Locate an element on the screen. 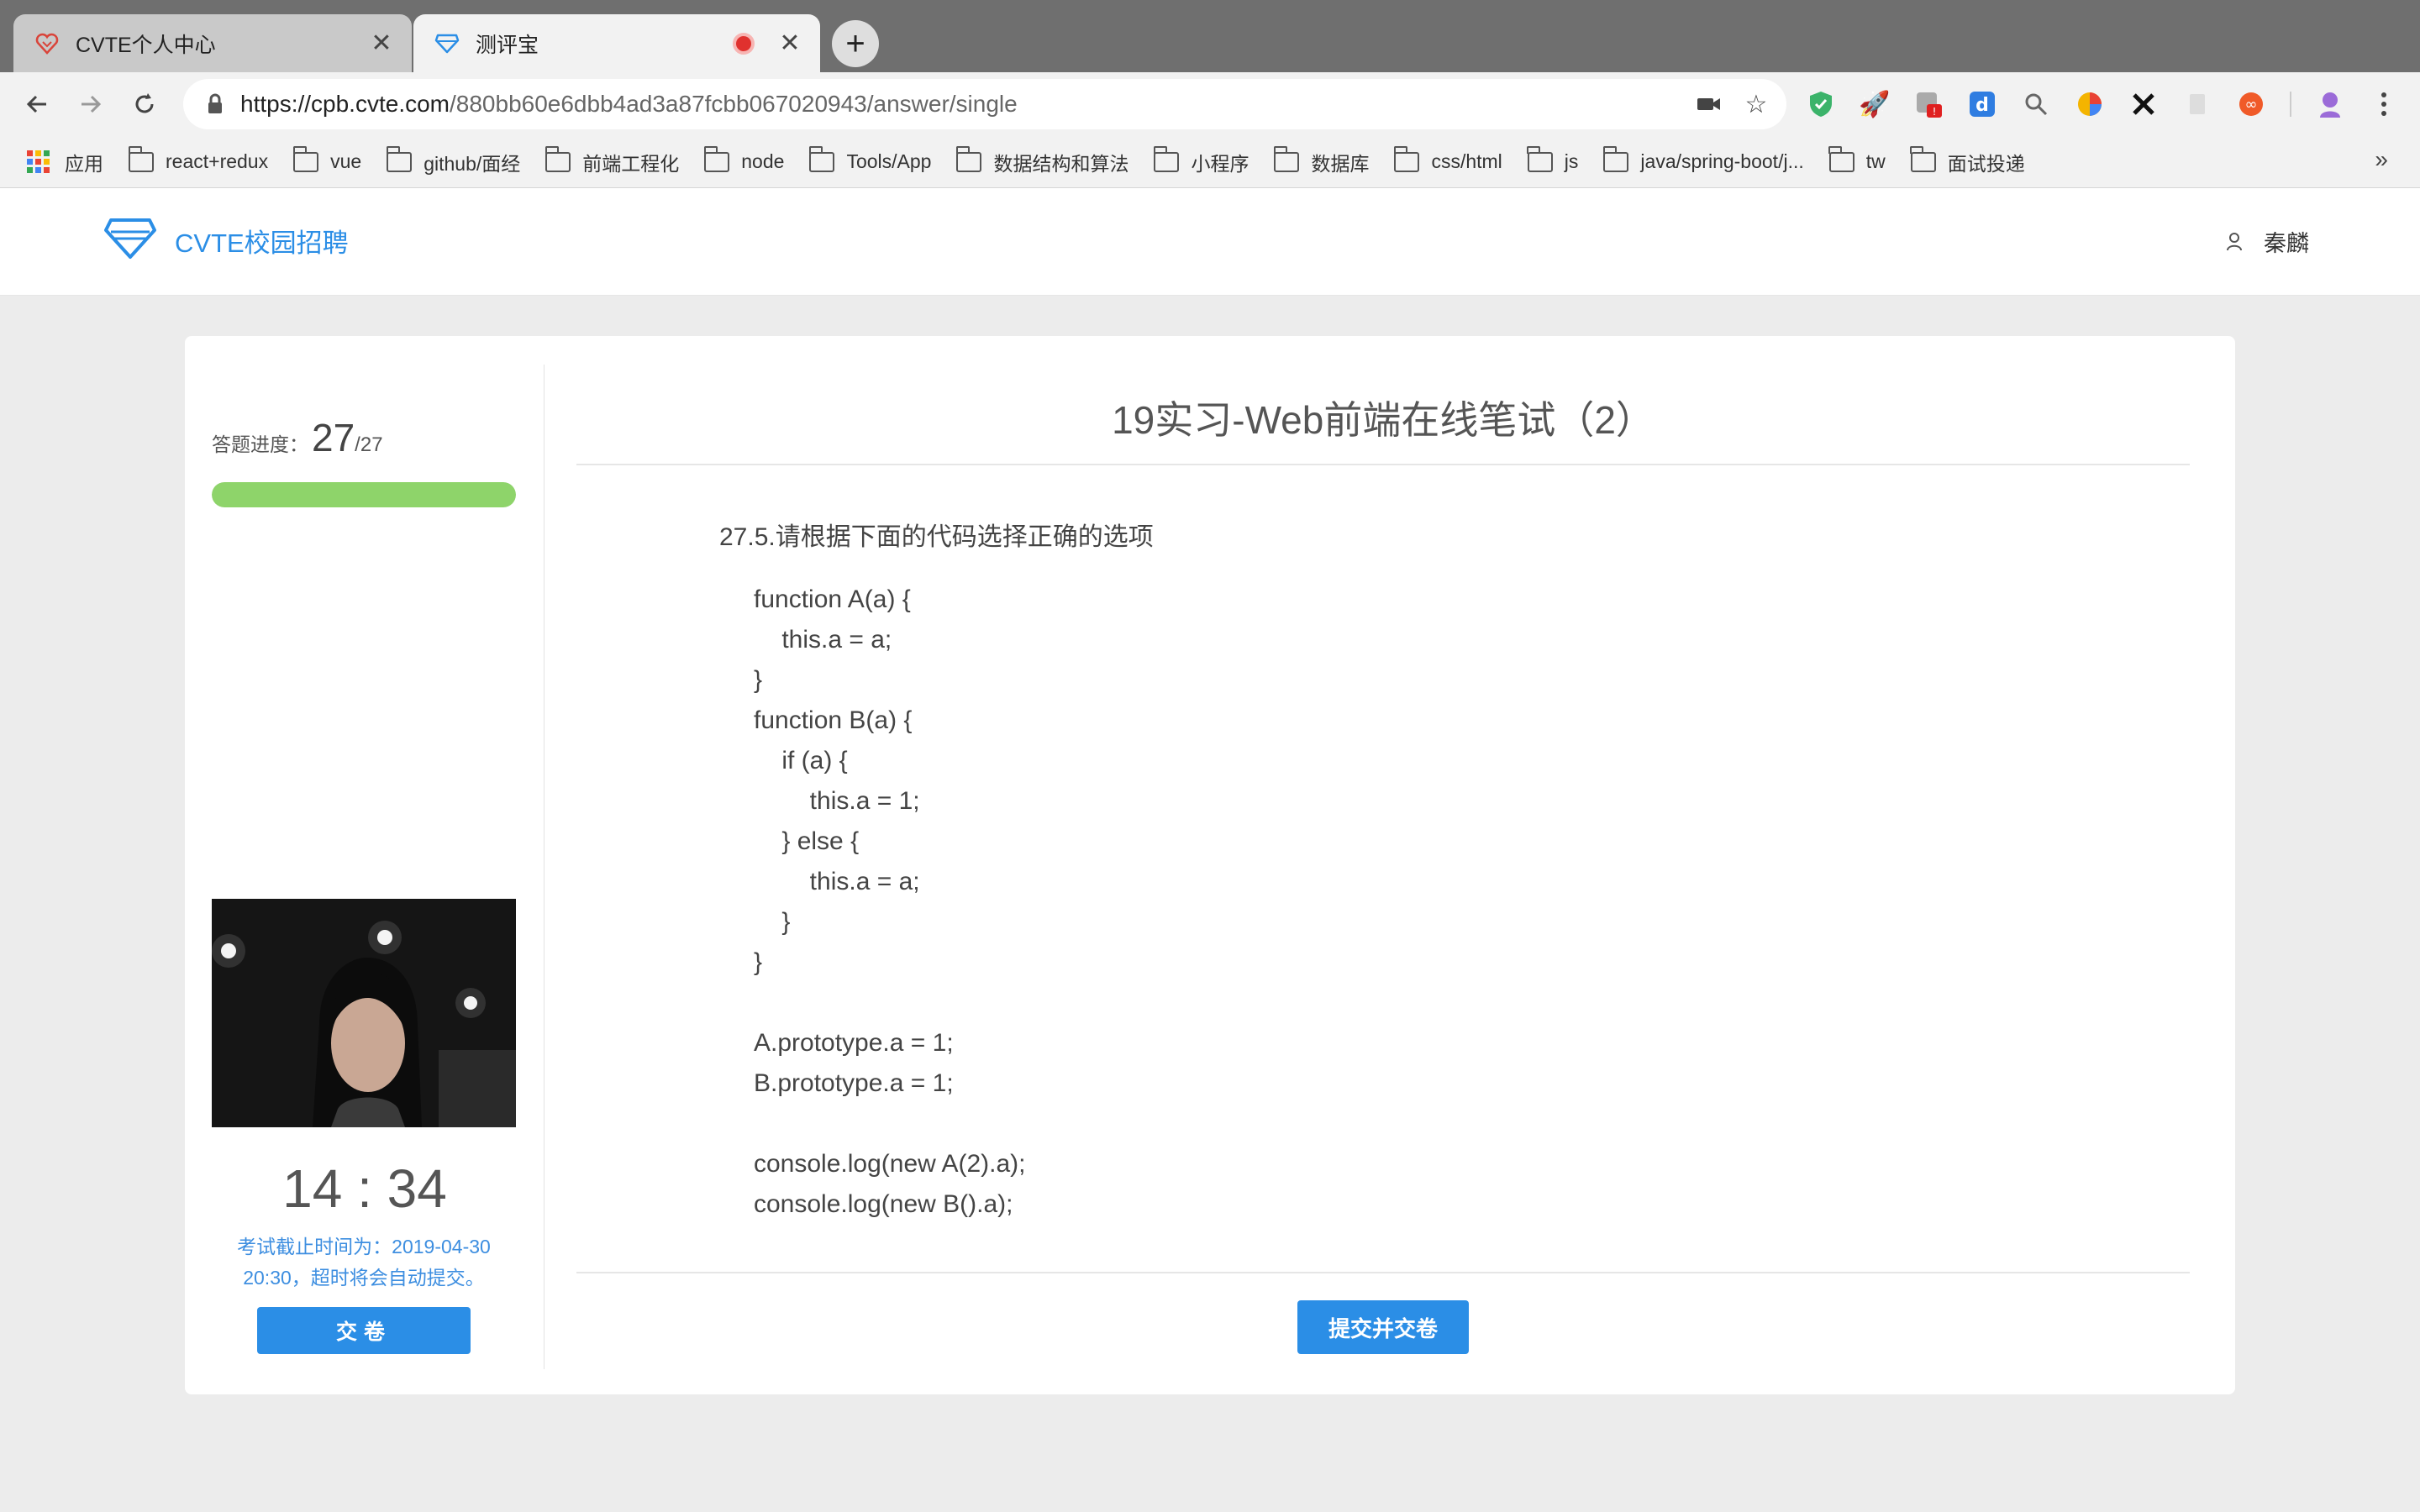  tab-title: CVTE个人中心 is located at coordinates (146, 45).